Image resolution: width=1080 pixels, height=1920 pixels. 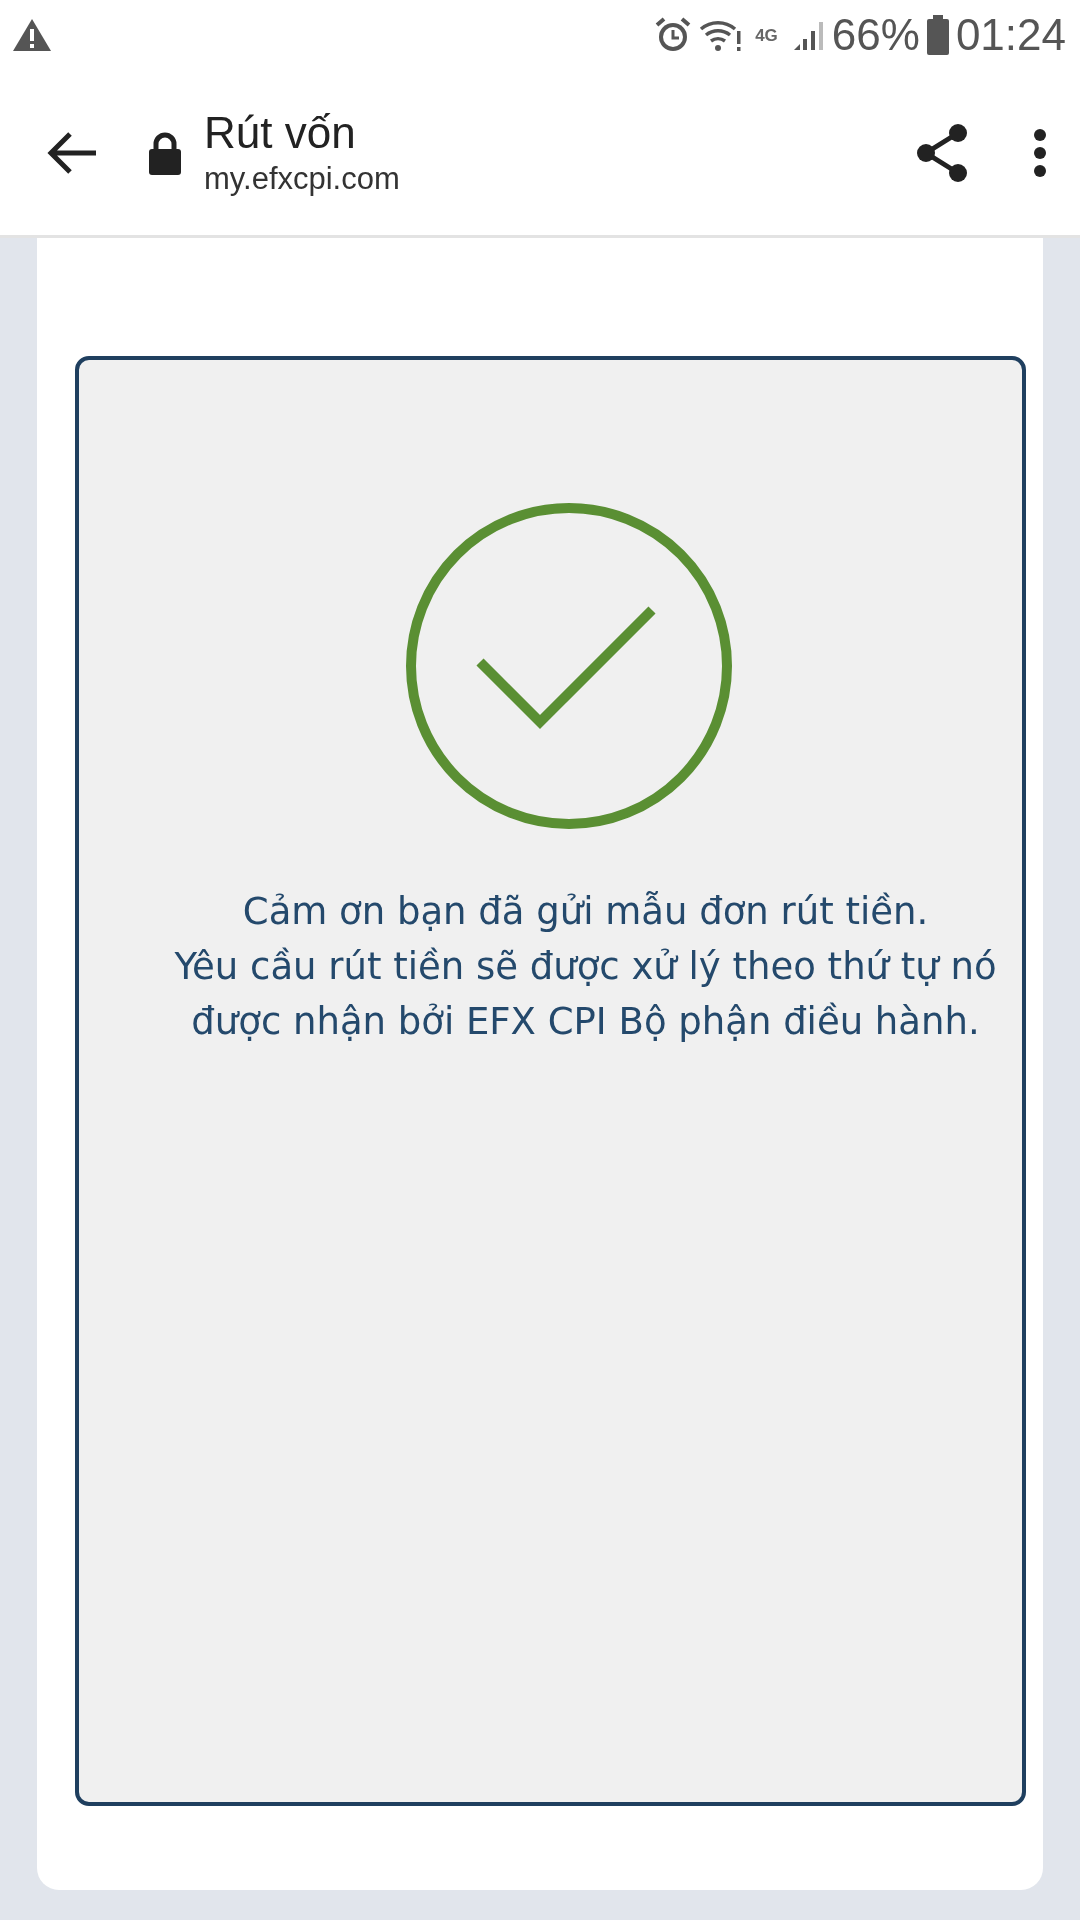 What do you see at coordinates (585, 994) in the screenshot?
I see `success-message: Yêu cầu rút tiền sẽ được xử lý theo thứ tự nó được nhận bởi EFX CPI Bộ phận điều hành.` at bounding box center [585, 994].